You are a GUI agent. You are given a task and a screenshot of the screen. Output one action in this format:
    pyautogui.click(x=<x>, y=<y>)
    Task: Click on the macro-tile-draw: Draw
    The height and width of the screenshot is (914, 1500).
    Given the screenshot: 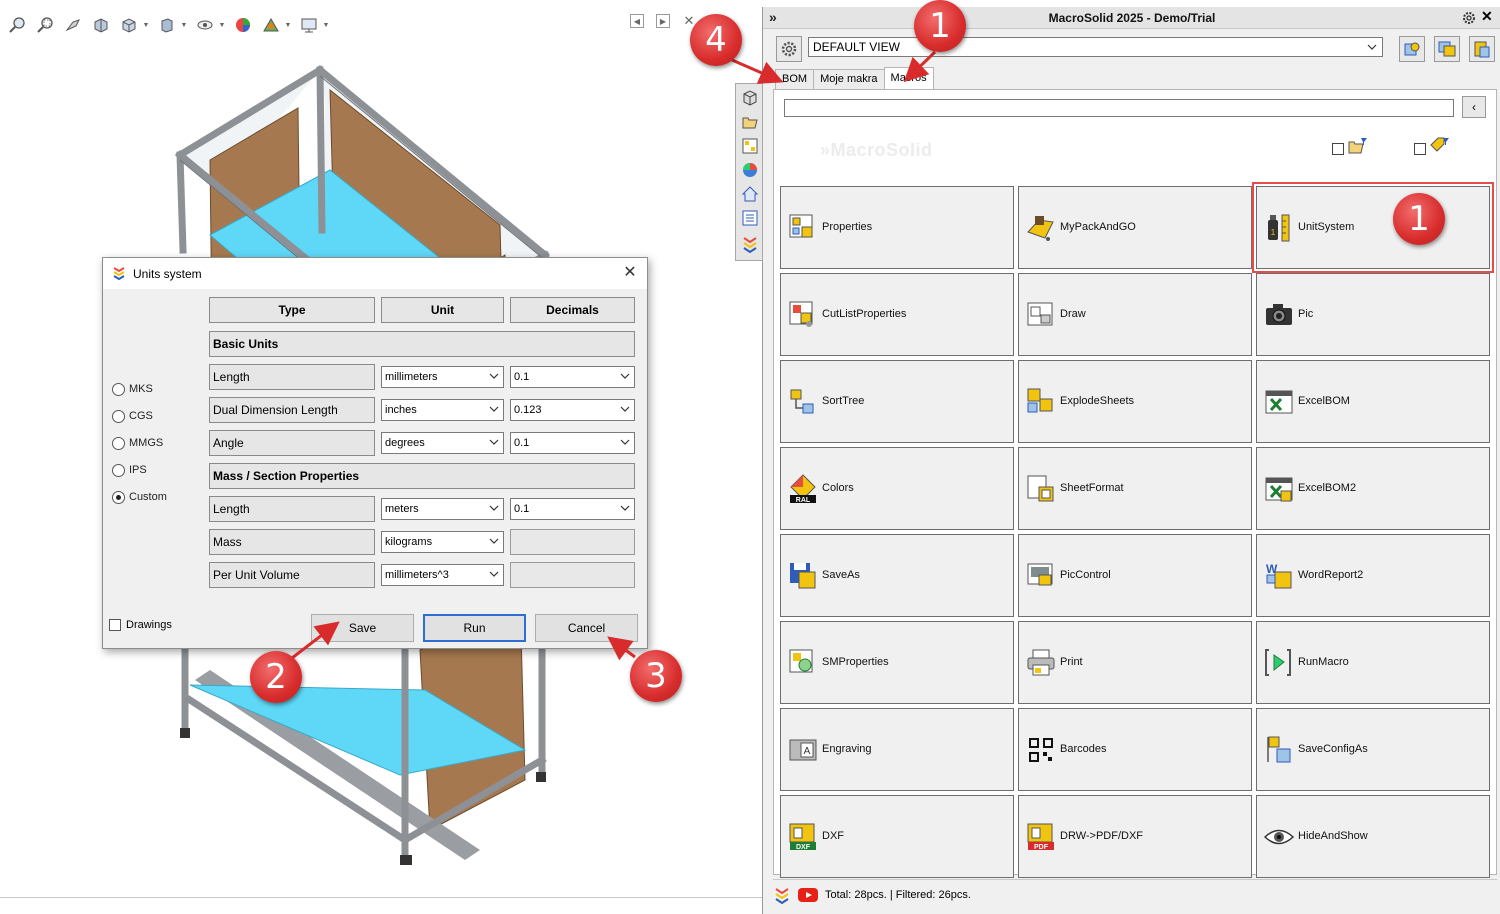 What is the action you would take?
    pyautogui.click(x=1135, y=314)
    